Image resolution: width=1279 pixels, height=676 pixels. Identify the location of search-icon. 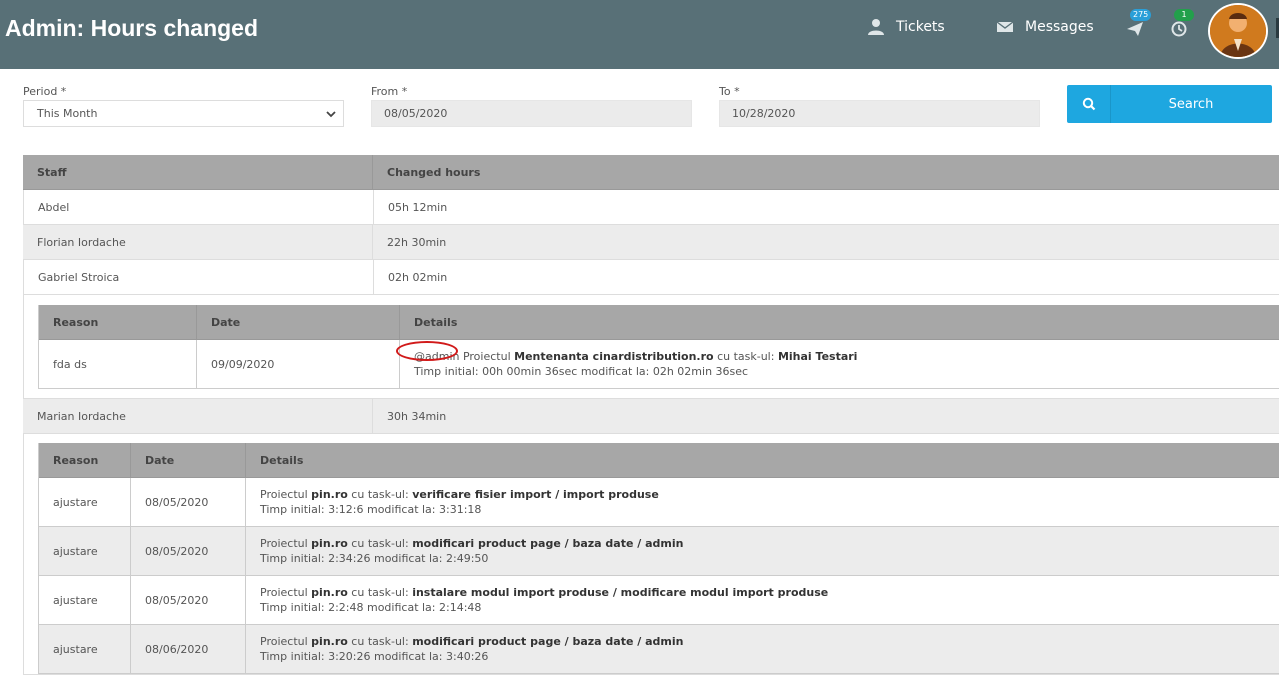
(1089, 104).